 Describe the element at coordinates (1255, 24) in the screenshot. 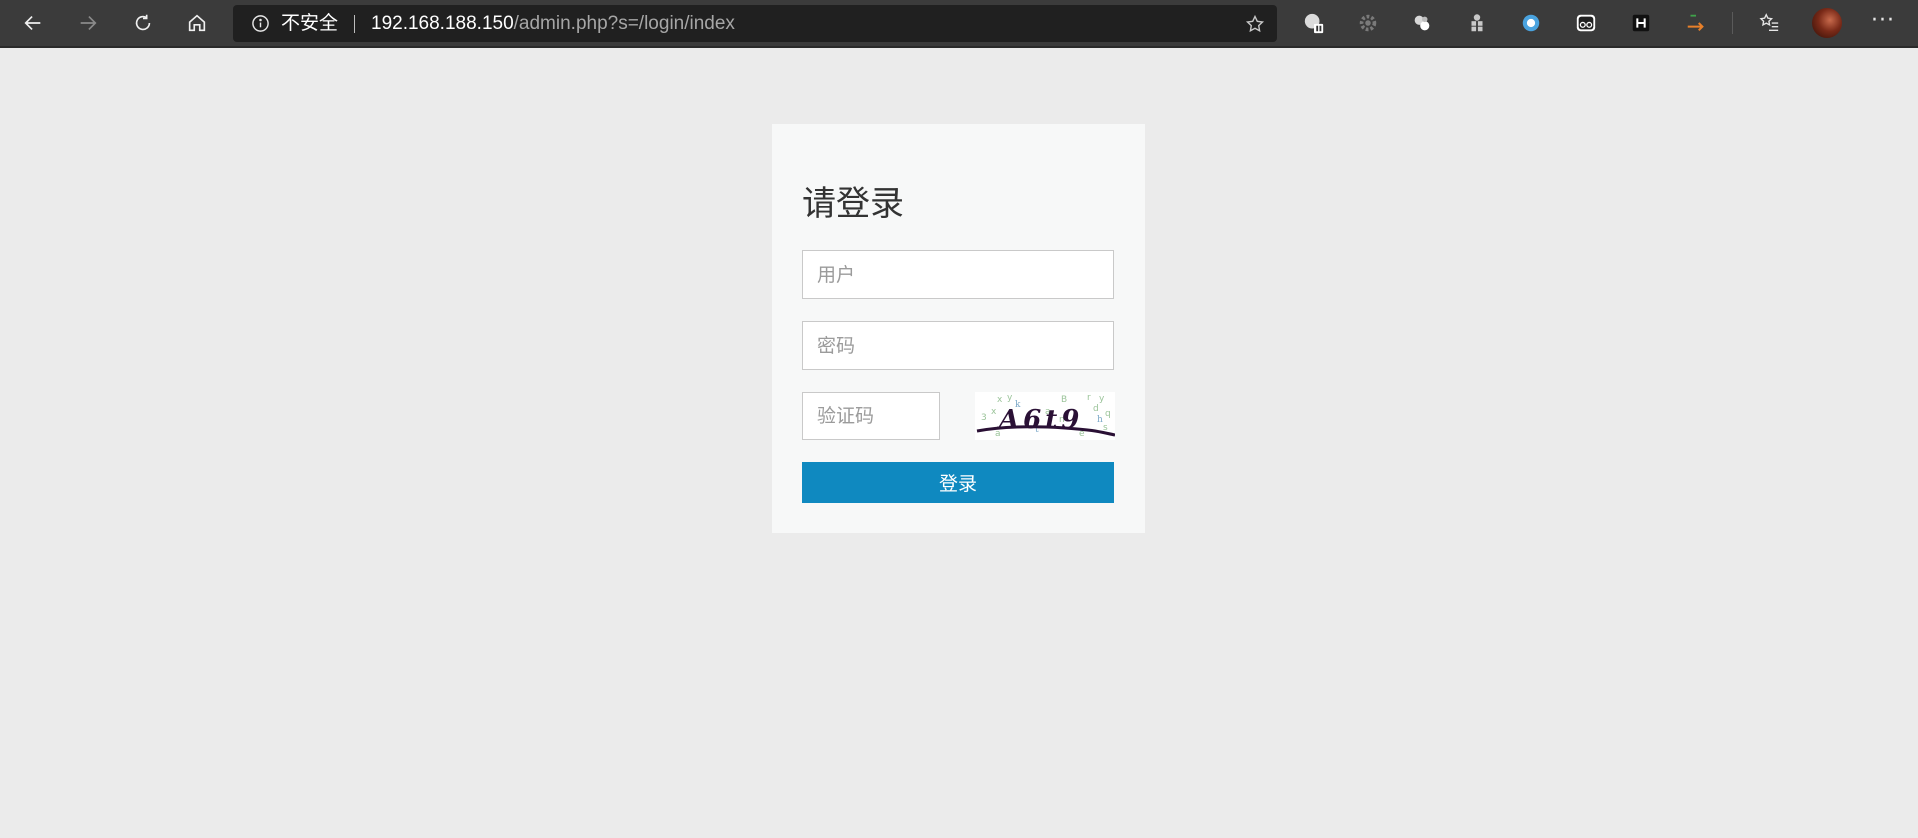

I see `favorite-star-icon` at that location.